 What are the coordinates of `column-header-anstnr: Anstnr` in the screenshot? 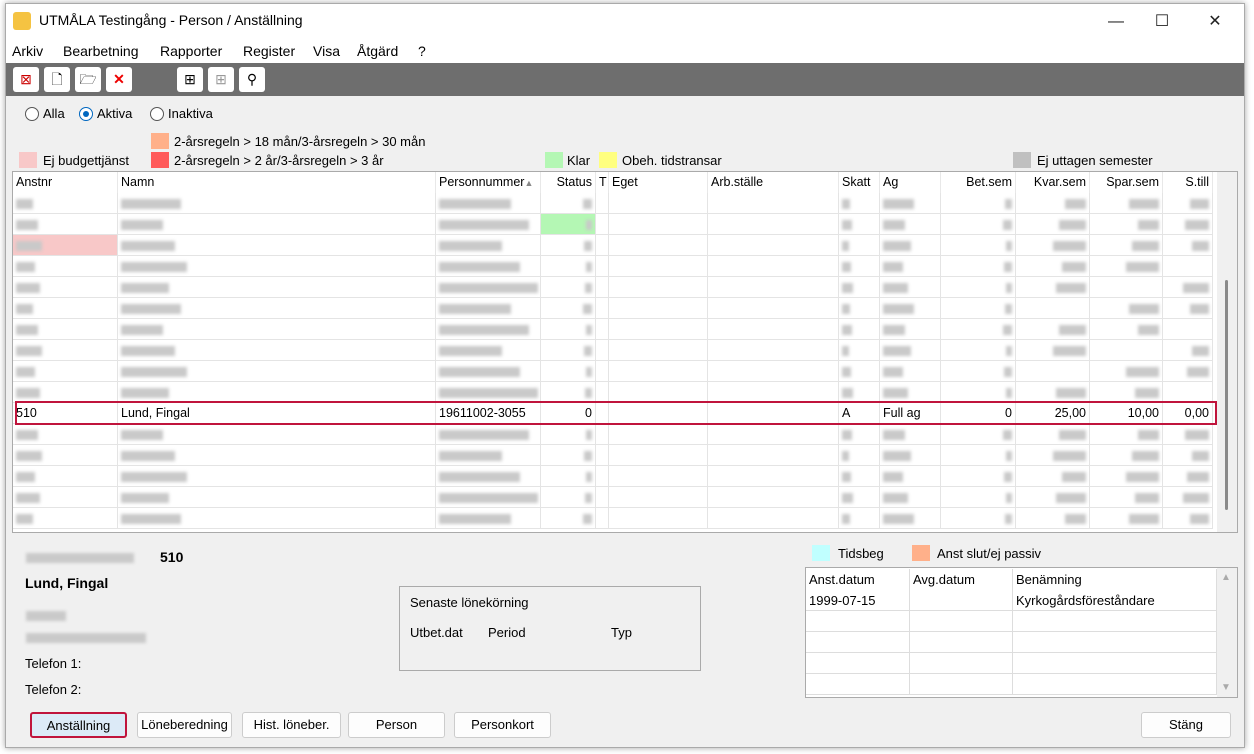 It's located at (65, 182).